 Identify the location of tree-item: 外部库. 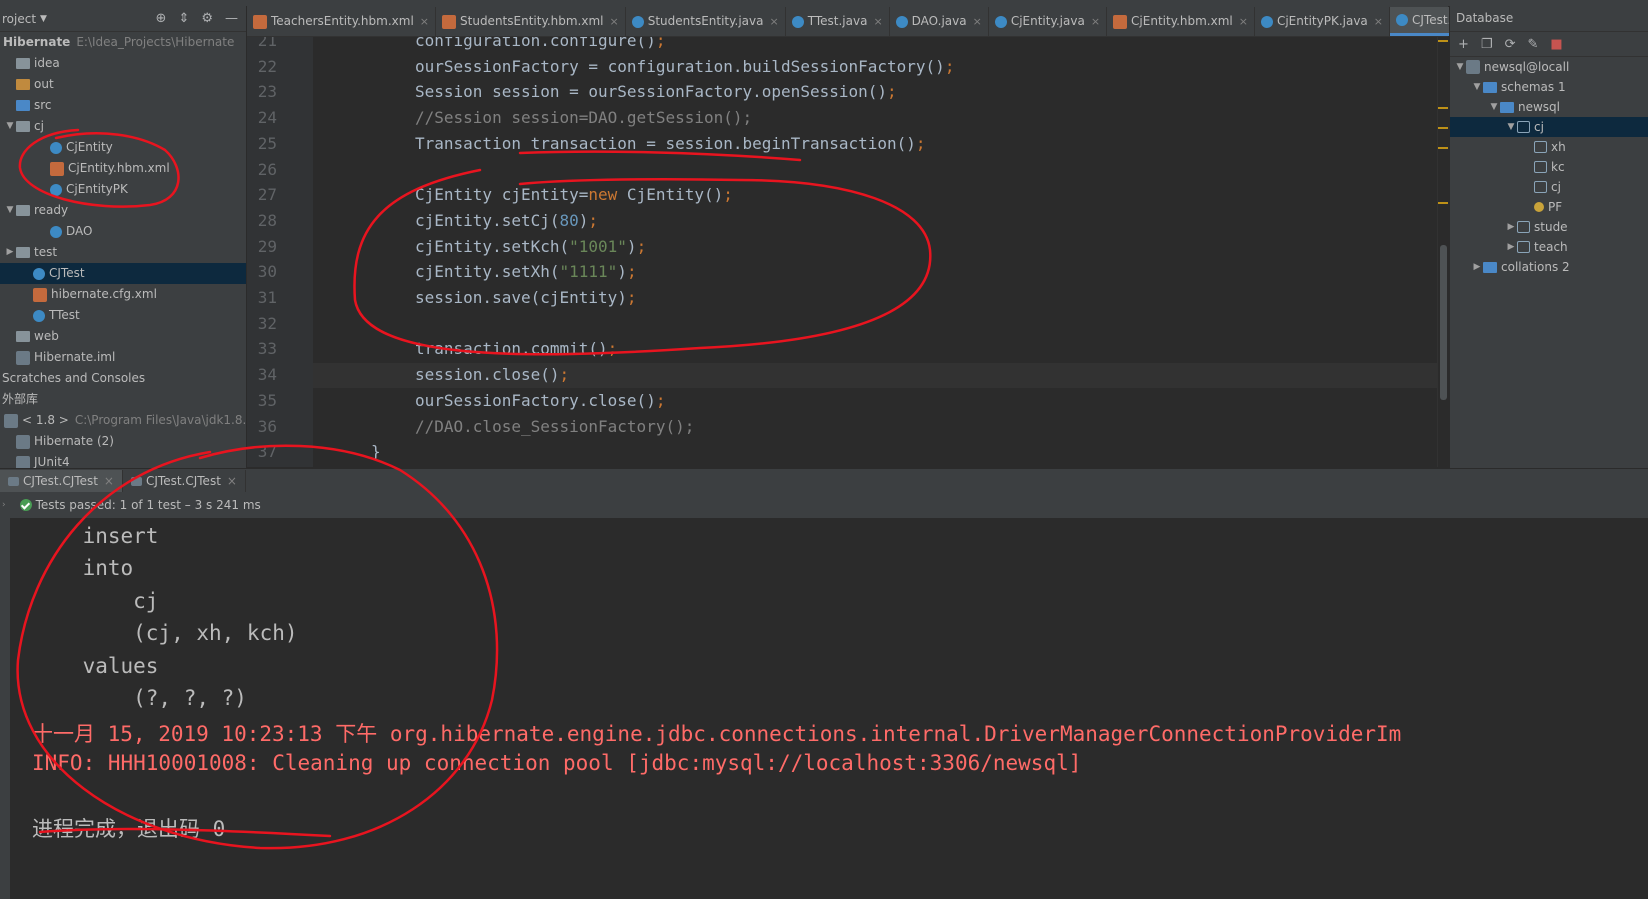
(123, 399).